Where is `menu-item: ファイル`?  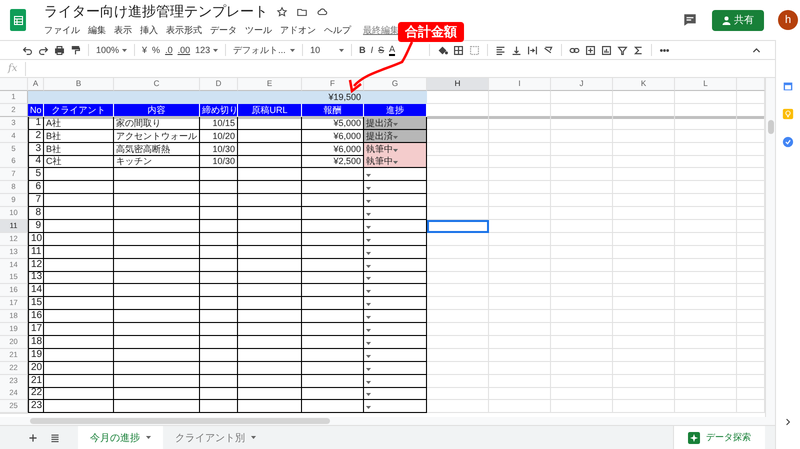 menu-item: ファイル is located at coordinates (62, 30).